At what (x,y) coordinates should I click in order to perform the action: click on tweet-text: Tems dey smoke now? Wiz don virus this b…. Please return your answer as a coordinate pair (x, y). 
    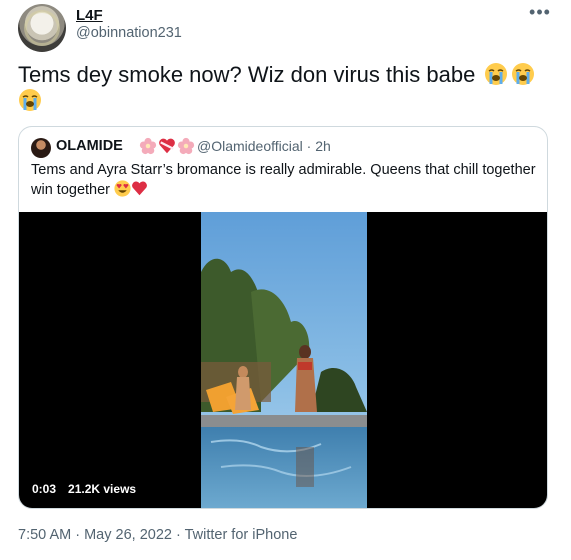
    Looking at the image, I should click on (278, 88).